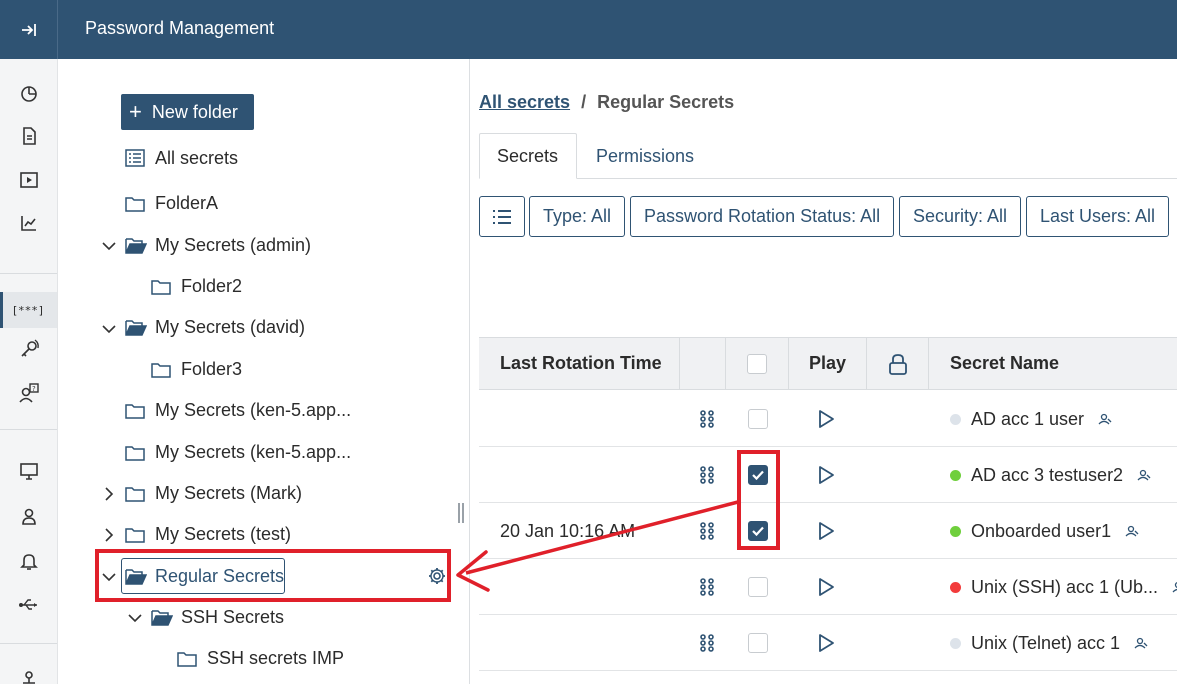 Image resolution: width=1177 pixels, height=684 pixels. I want to click on tree-folder: SSH secrets IMP, so click(260, 658).